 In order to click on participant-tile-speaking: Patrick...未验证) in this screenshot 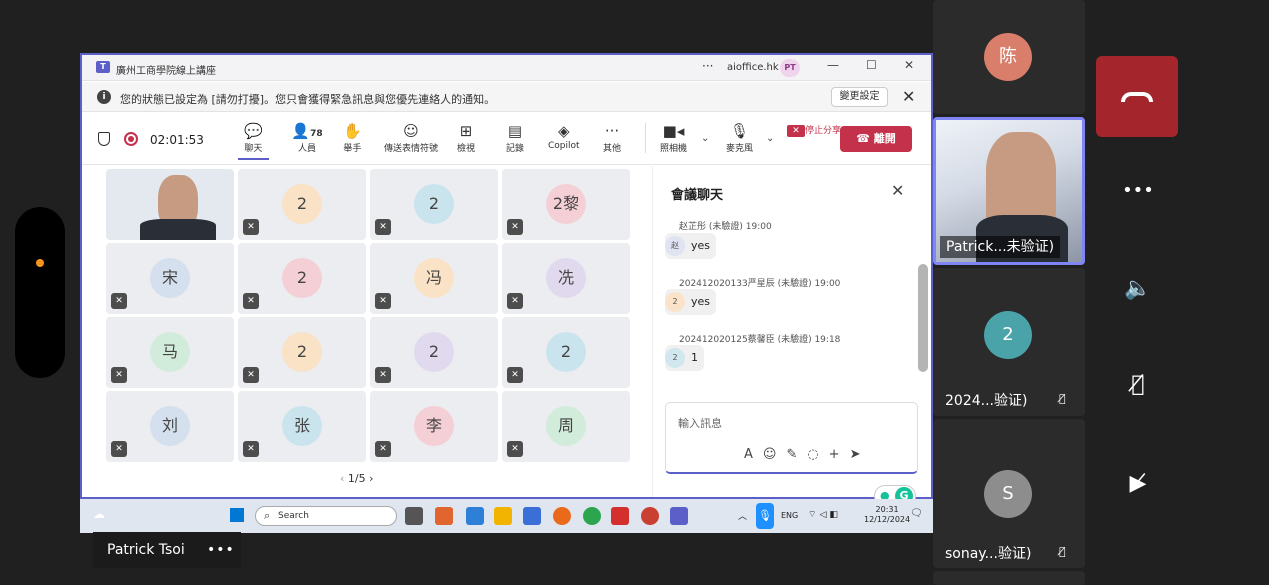, I will do `click(1009, 191)`.